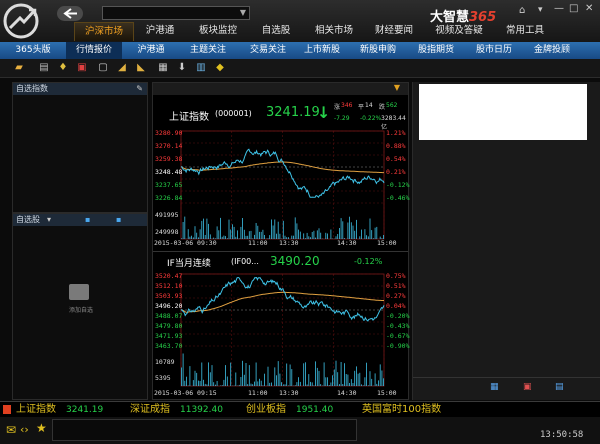  I want to click on nav-arrows-icon: ‹›, so click(24, 429).